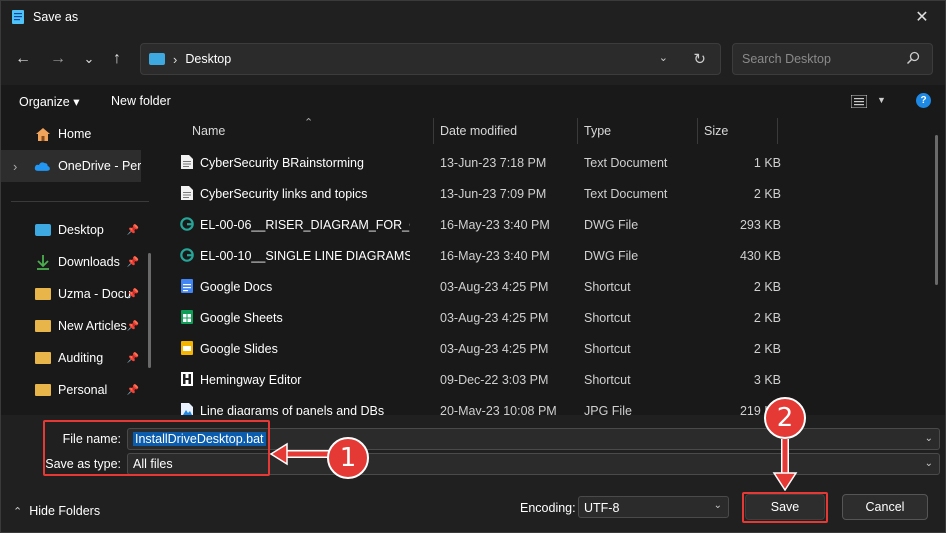  Describe the element at coordinates (309, 123) in the screenshot. I see `sort-ascending-icon: ⌃` at that location.